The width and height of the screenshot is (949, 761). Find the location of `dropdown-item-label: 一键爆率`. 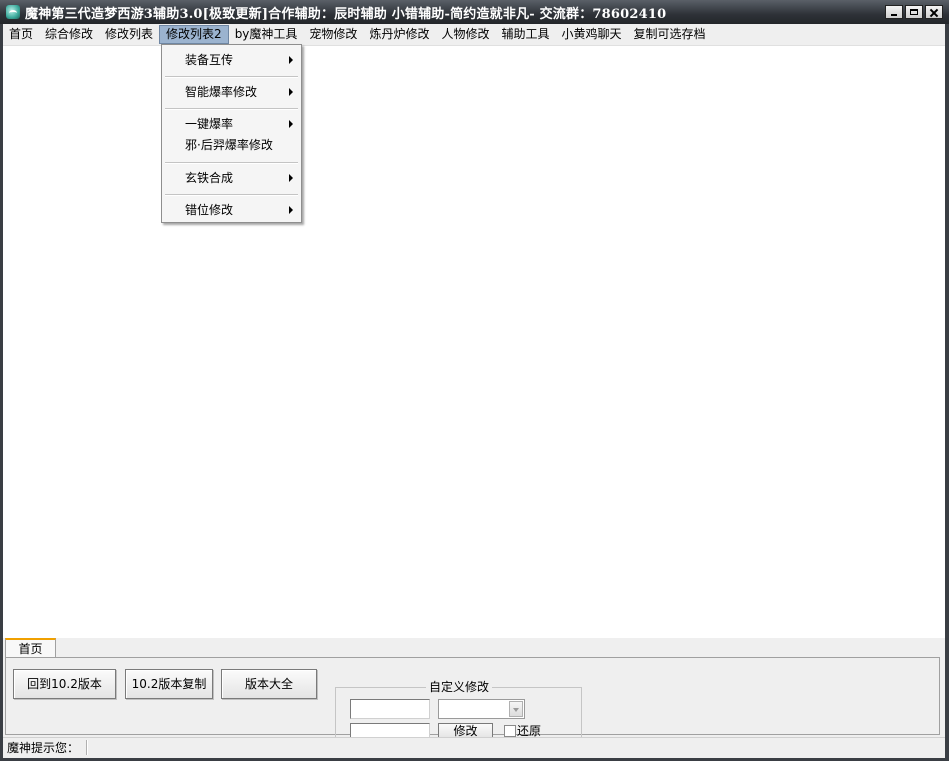

dropdown-item-label: 一键爆率 is located at coordinates (209, 124).